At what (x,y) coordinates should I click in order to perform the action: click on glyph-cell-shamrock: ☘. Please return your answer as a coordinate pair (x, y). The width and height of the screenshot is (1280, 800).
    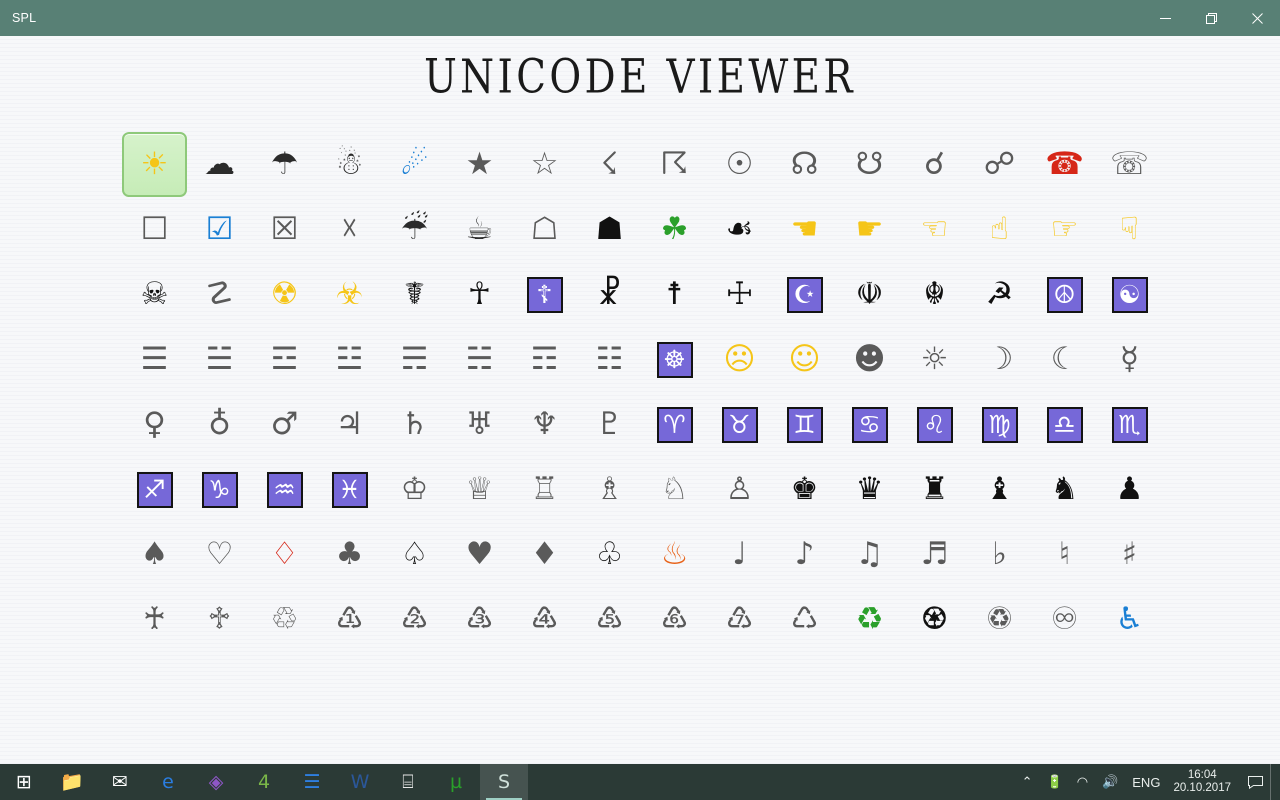
    Looking at the image, I should click on (674, 229).